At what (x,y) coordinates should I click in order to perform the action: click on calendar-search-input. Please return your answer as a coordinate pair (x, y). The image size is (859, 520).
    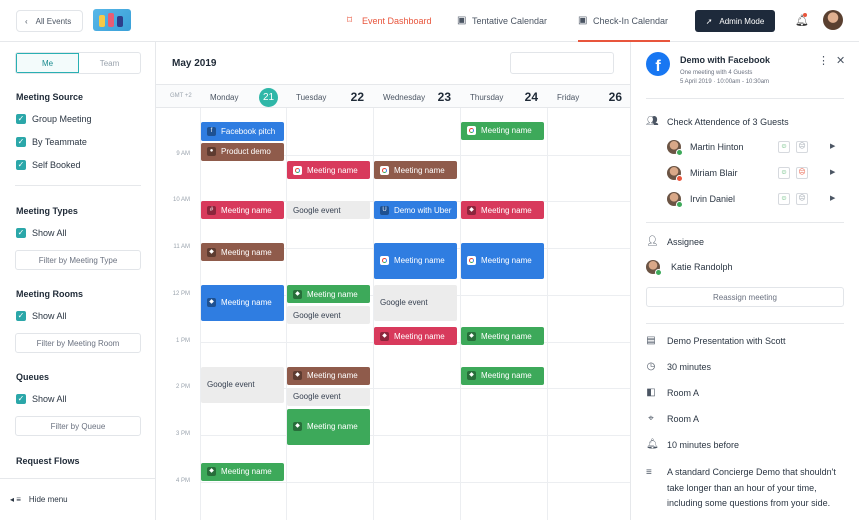
    Looking at the image, I should click on (562, 63).